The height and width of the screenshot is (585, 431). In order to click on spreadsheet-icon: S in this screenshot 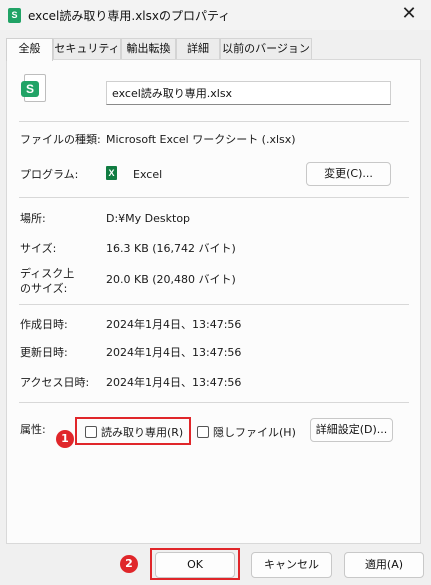, I will do `click(30, 89)`.